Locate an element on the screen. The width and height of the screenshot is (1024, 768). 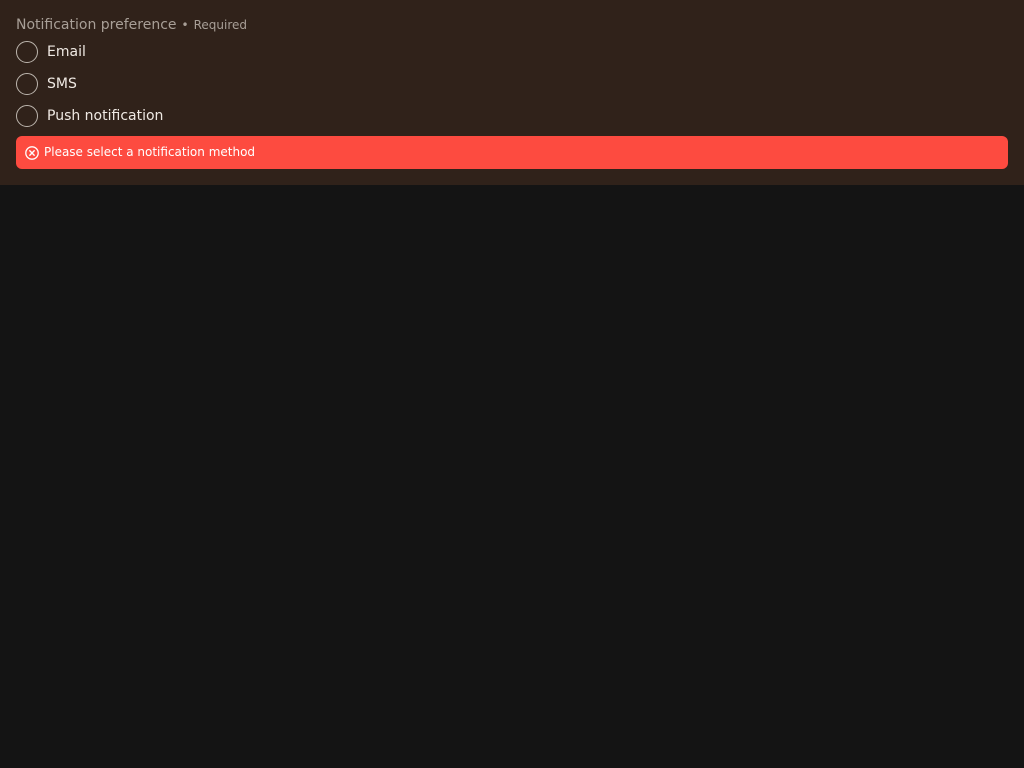
radio-button-sms is located at coordinates (27, 84).